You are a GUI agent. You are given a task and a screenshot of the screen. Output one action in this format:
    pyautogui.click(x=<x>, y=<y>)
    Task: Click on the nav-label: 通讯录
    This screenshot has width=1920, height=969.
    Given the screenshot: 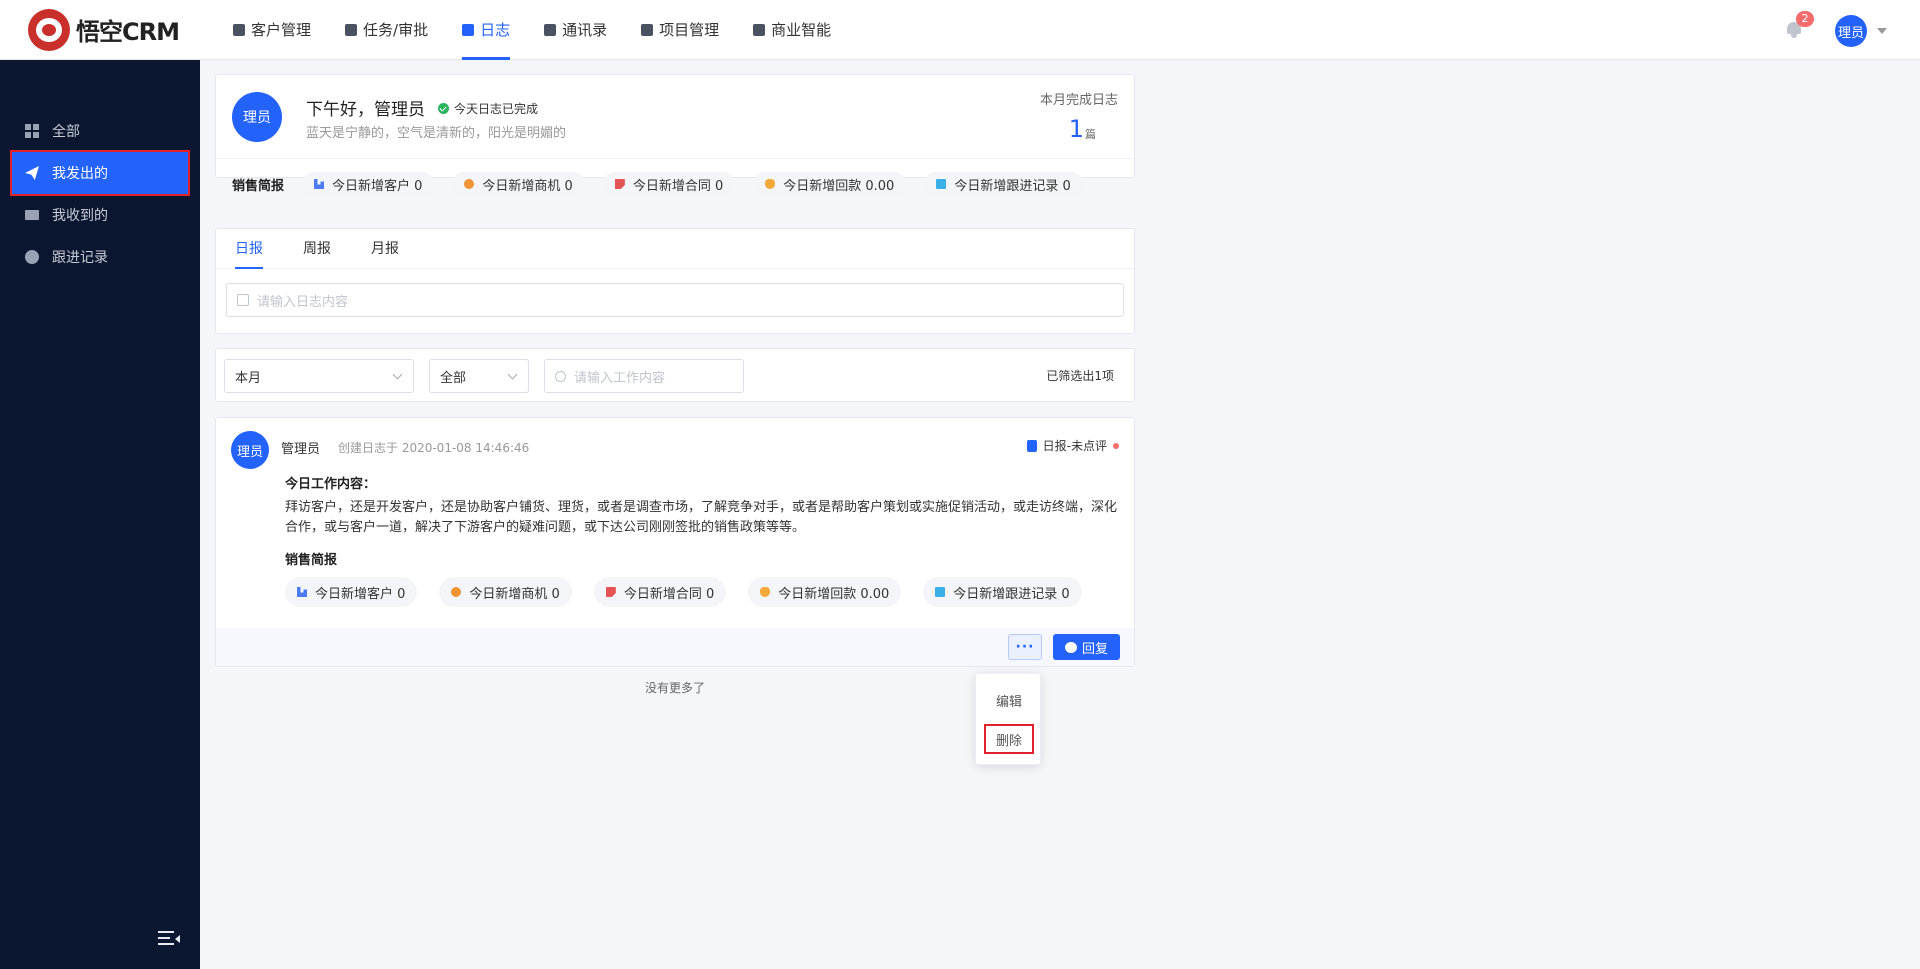 What is the action you would take?
    pyautogui.click(x=585, y=30)
    